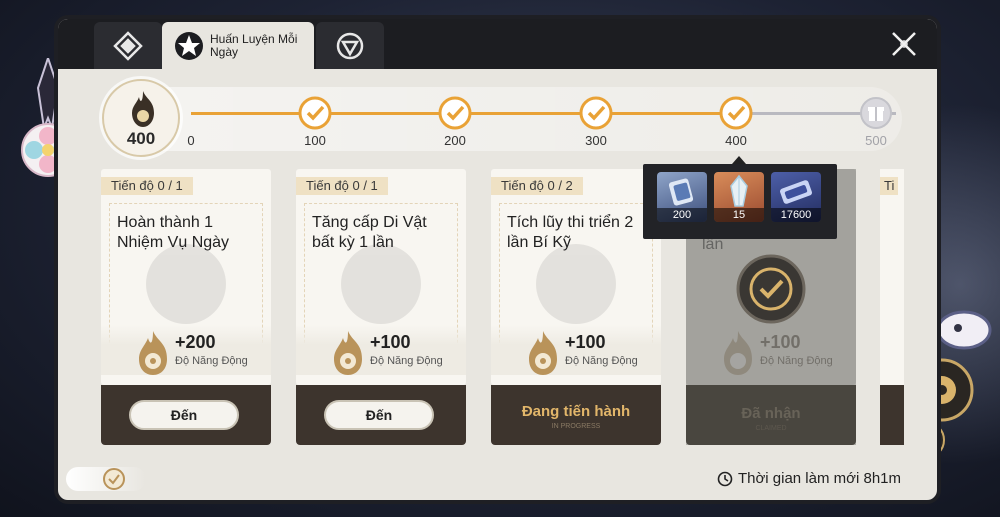 This screenshot has height=517, width=1000. I want to click on reward-item: 17600, so click(796, 197).